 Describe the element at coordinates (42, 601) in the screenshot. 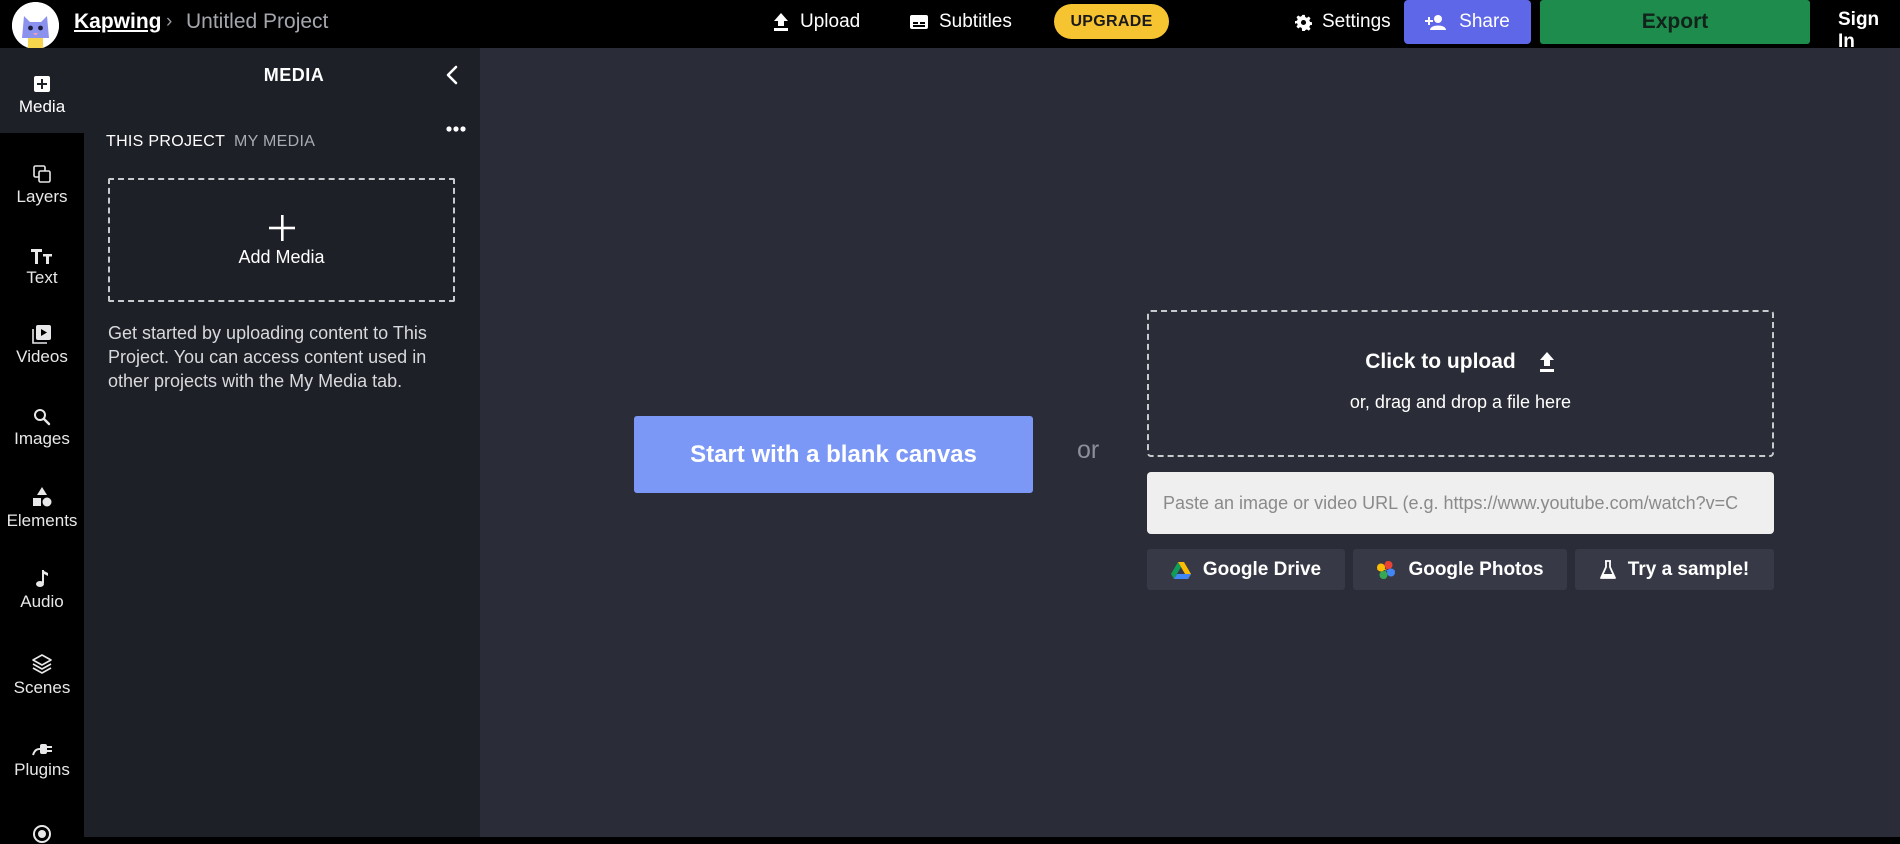

I see `rail-item-label: Audio` at that location.